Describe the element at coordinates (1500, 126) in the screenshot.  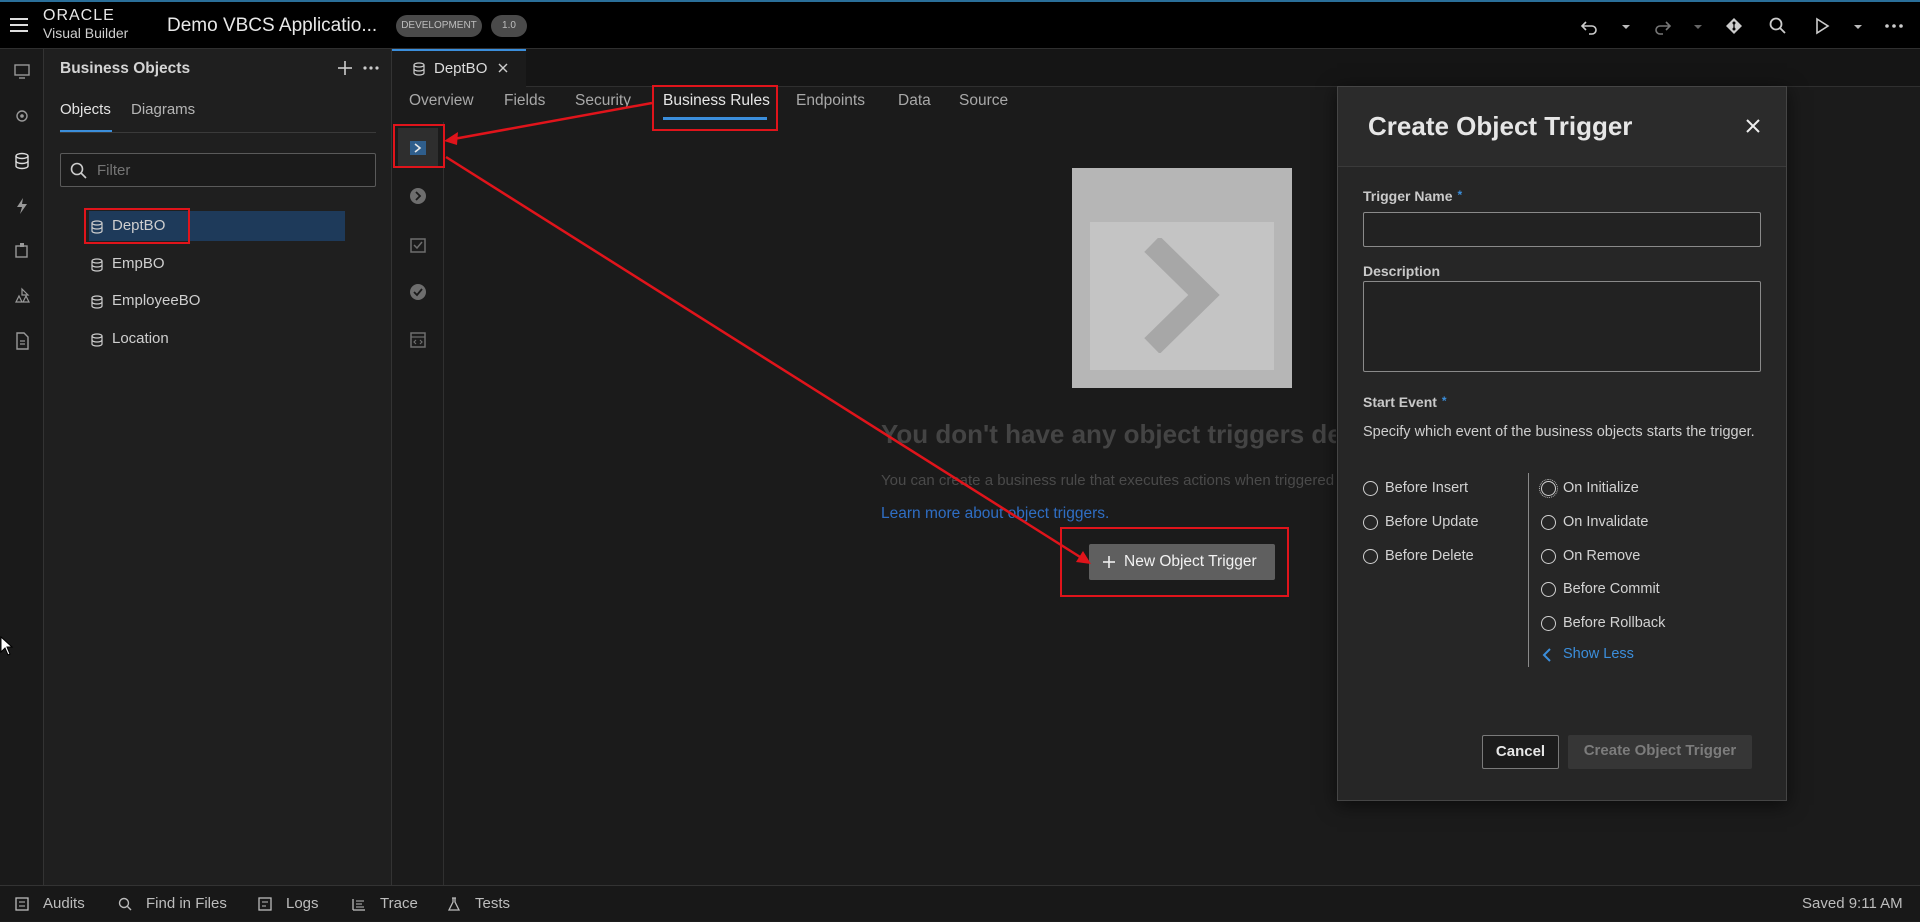
I see `dialog-title: Create Object Trigger` at that location.